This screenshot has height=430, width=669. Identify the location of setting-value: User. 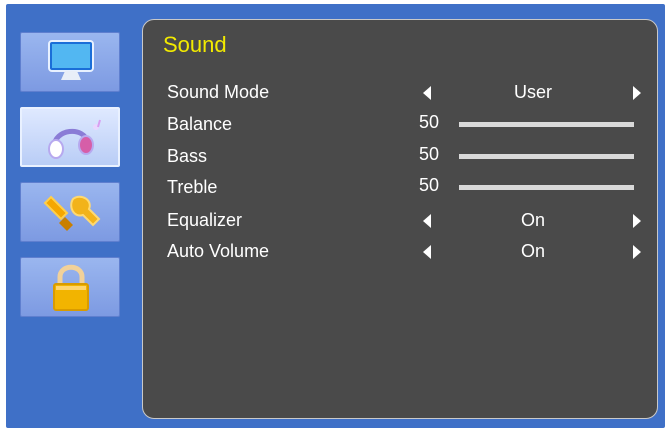
(532, 92).